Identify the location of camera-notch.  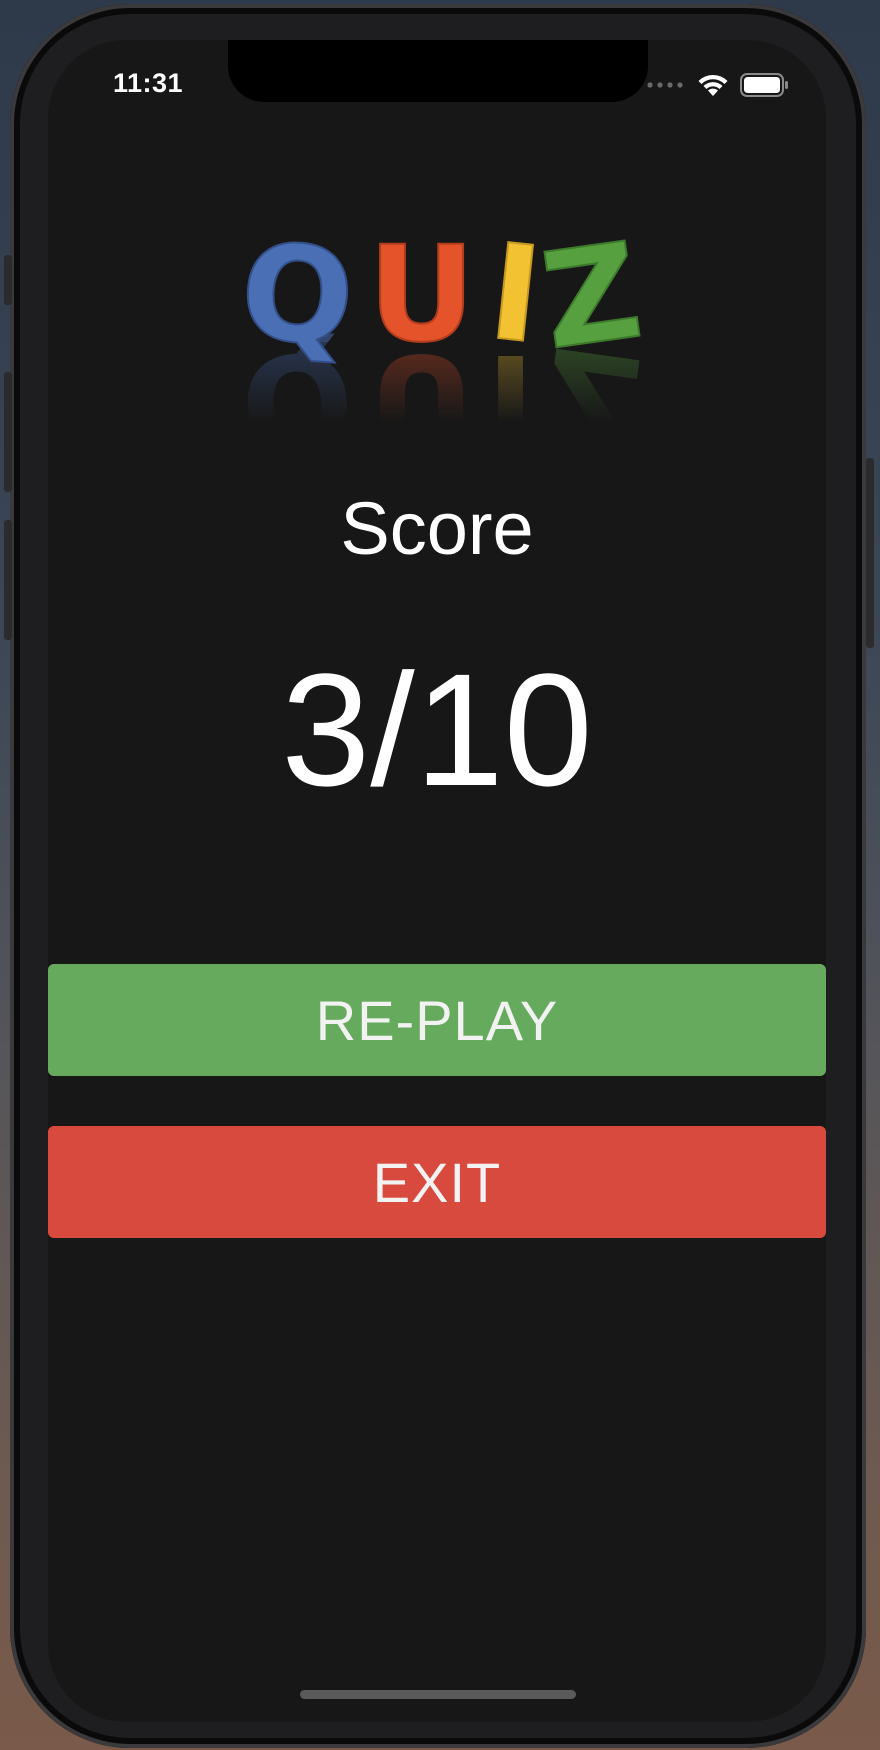
(438, 71).